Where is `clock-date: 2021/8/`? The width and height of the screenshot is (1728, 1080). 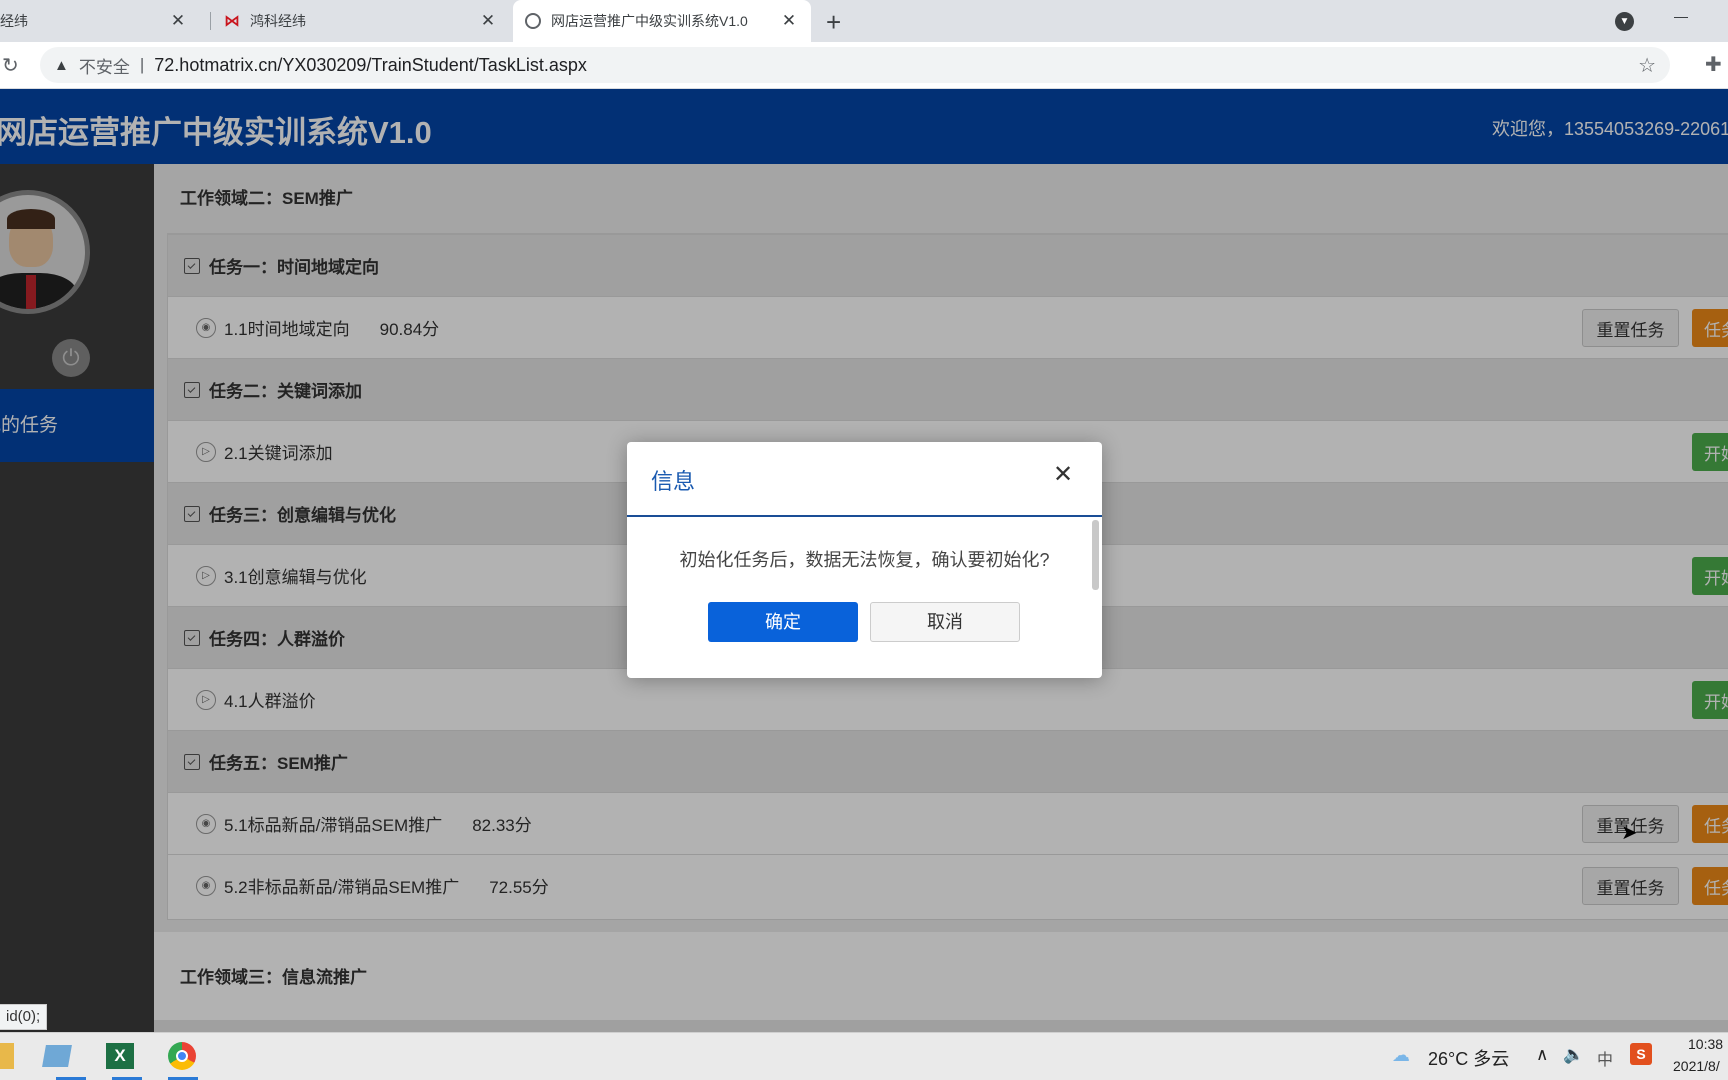 clock-date: 2021/8/ is located at coordinates (1696, 1066).